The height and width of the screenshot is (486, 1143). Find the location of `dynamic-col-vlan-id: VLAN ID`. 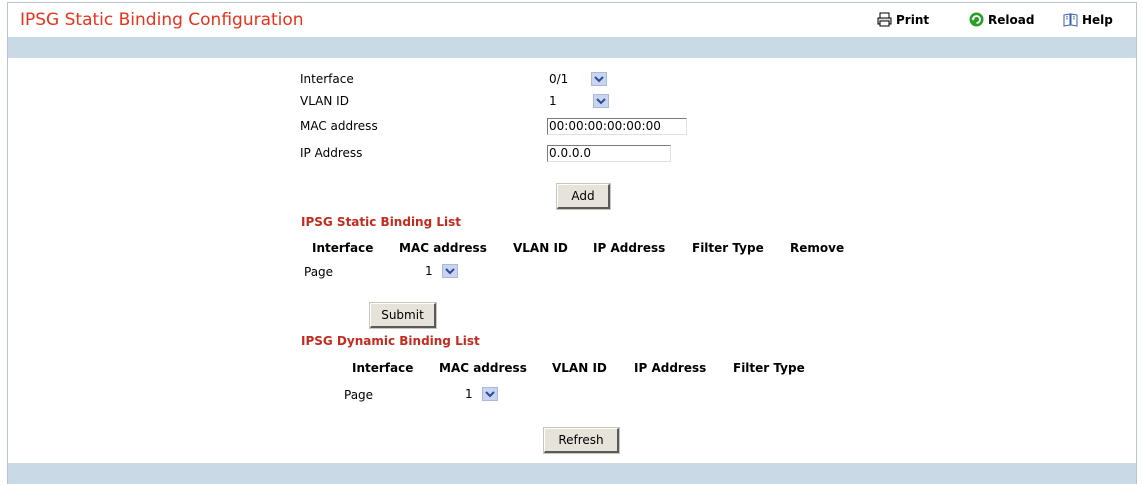

dynamic-col-vlan-id: VLAN ID is located at coordinates (579, 368).